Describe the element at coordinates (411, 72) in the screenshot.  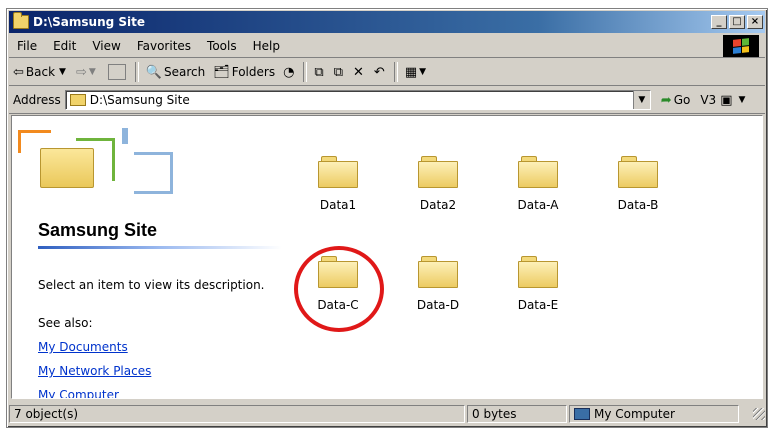
I see `views-icon: ▦` at that location.